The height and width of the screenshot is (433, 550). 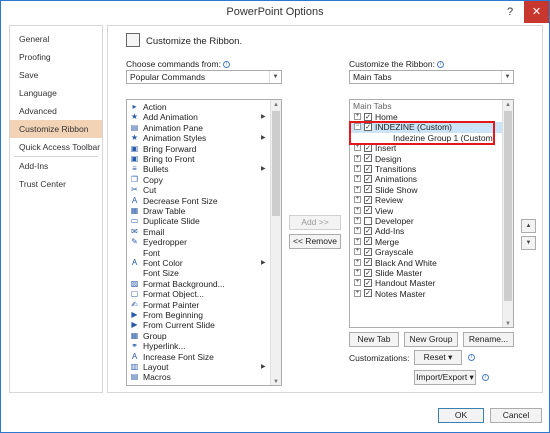 What do you see at coordinates (198, 211) in the screenshot?
I see `command-item: ▦ Draw Table` at bounding box center [198, 211].